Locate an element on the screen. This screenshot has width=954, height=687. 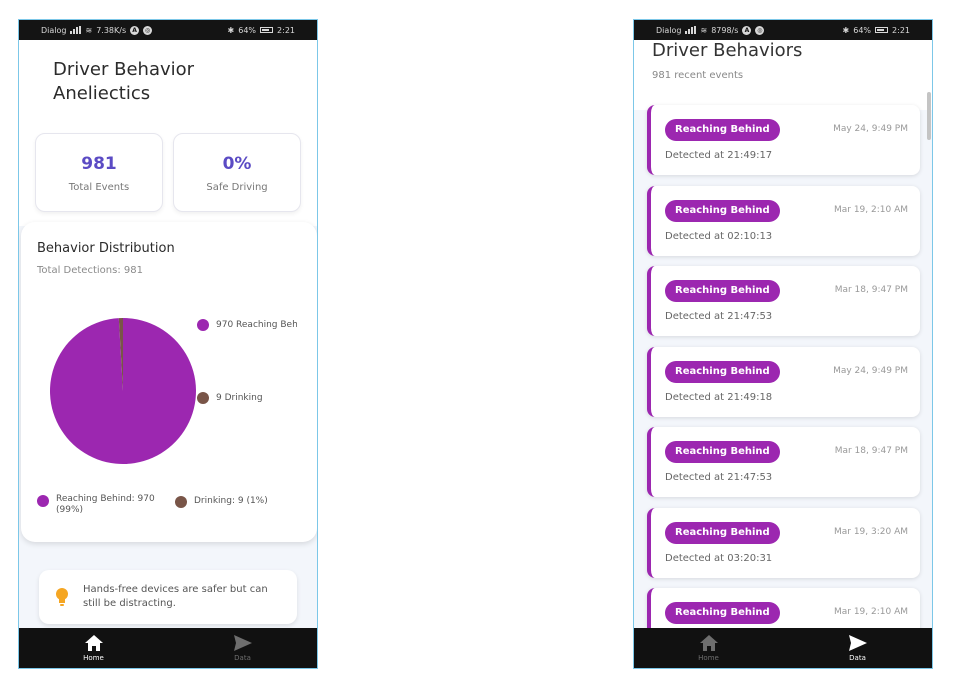
events-count: 981 recent events is located at coordinates (698, 75).